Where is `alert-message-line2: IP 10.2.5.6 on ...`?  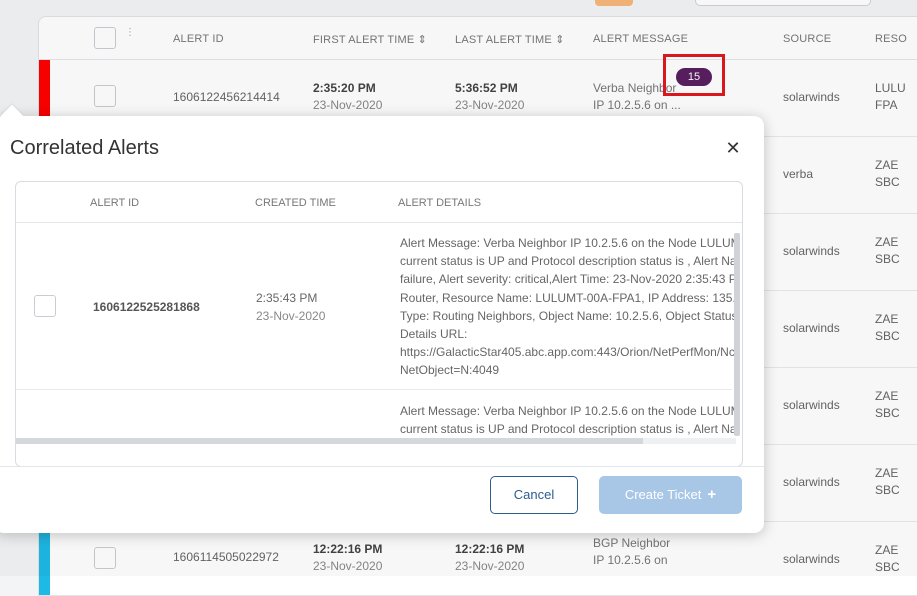
alert-message-line2: IP 10.2.5.6 on ... is located at coordinates (637, 105).